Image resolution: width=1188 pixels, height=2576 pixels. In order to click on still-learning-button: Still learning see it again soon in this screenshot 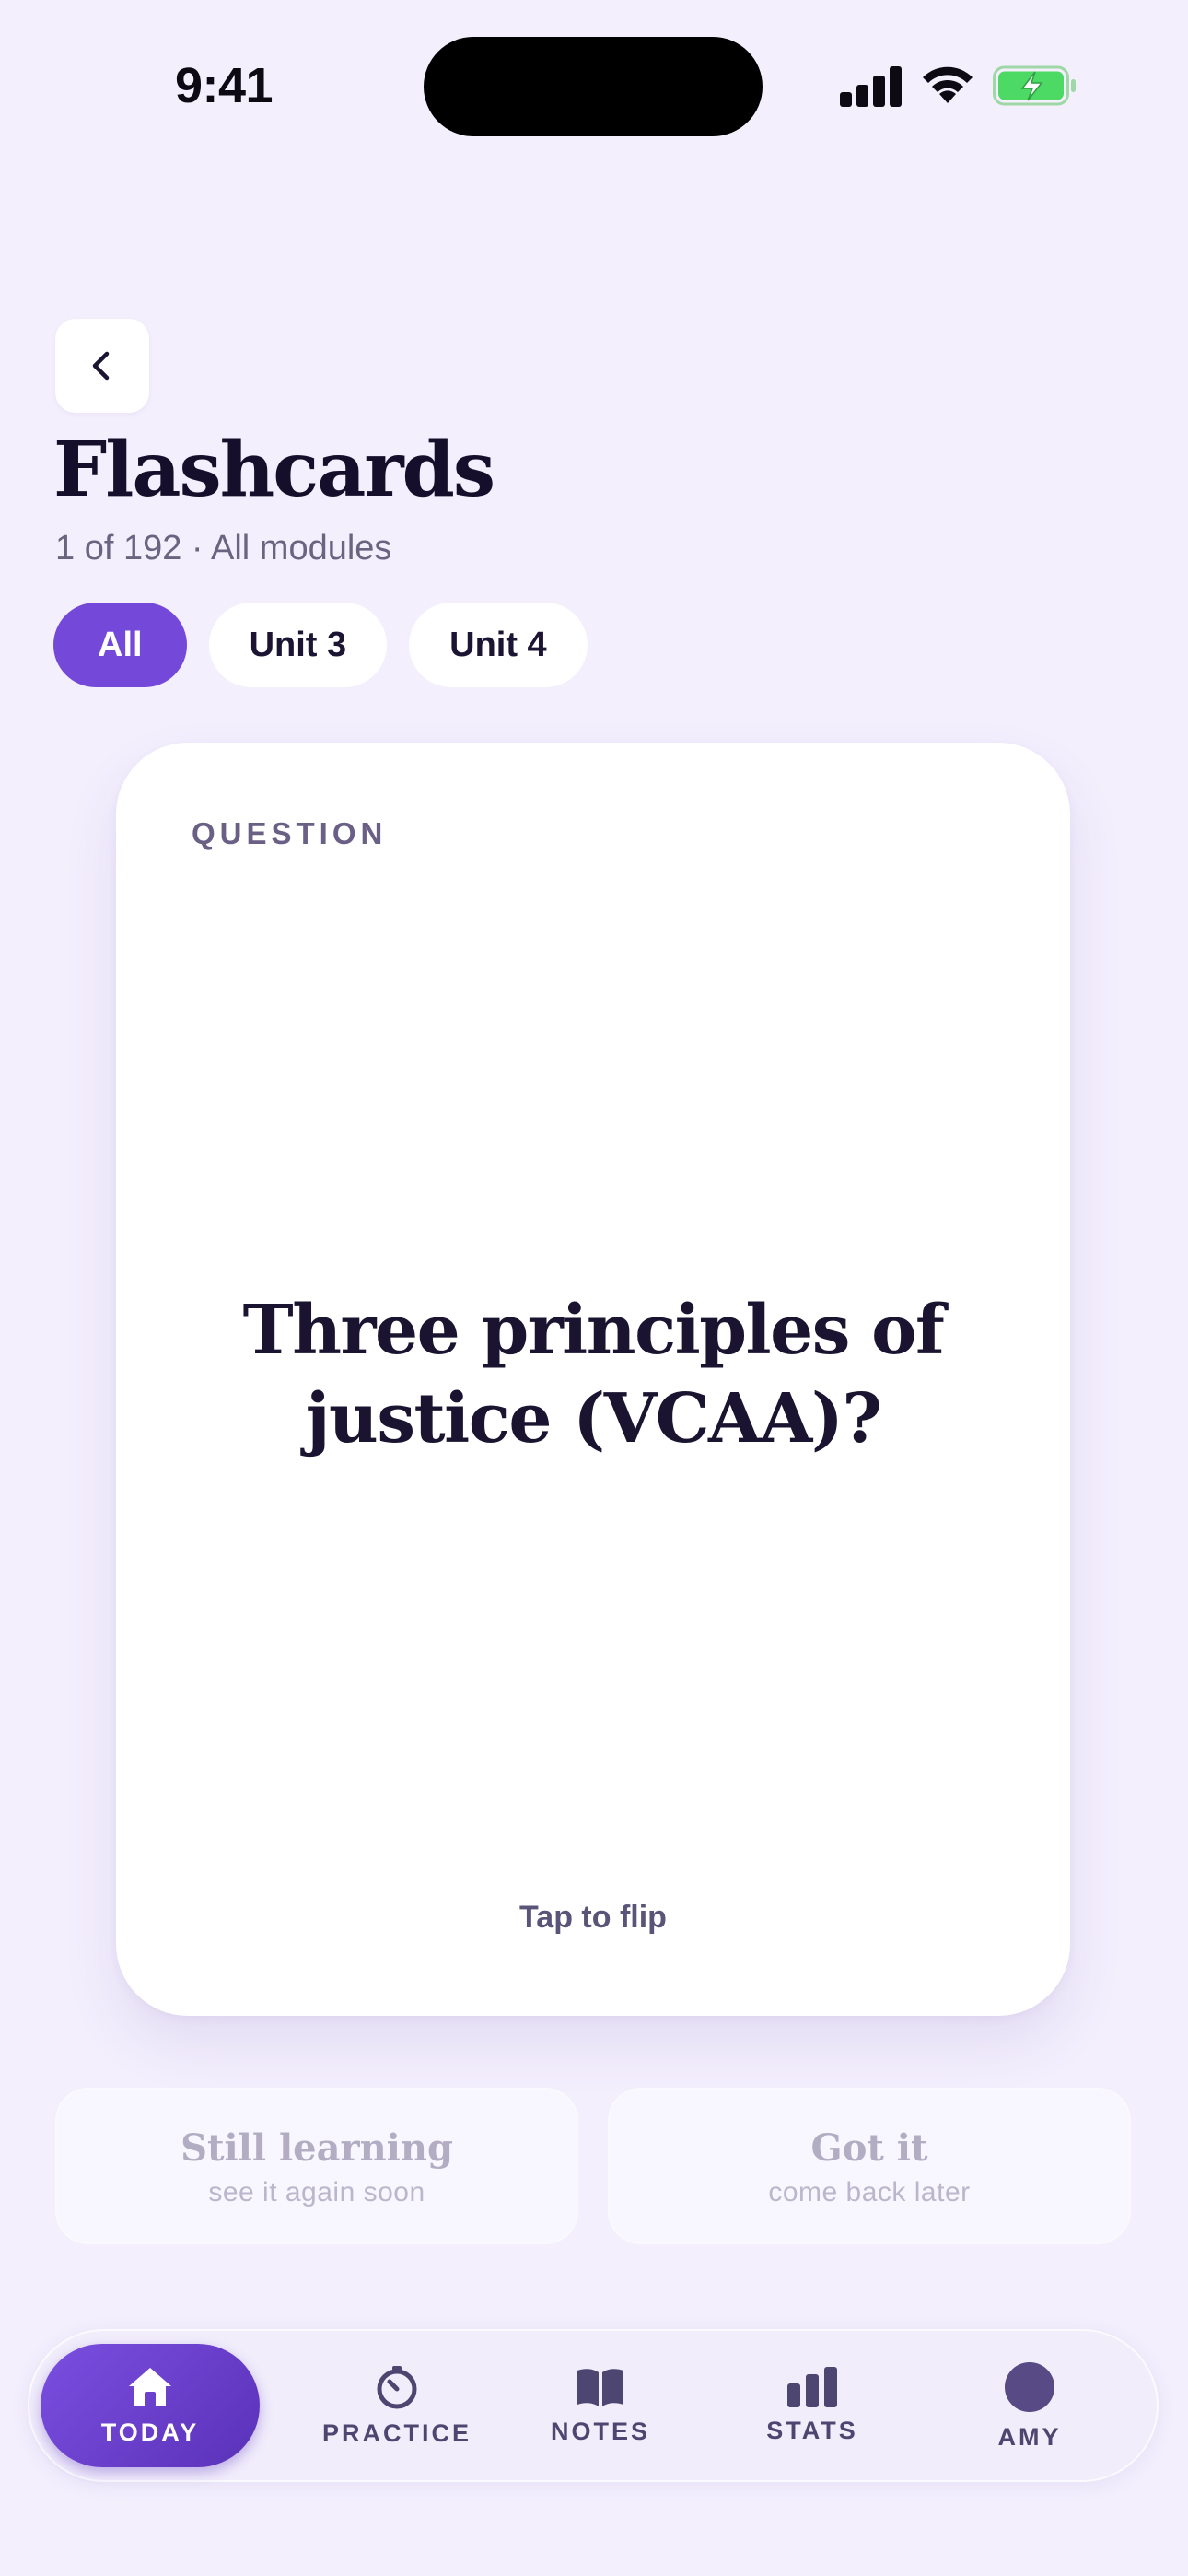, I will do `click(316, 2166)`.